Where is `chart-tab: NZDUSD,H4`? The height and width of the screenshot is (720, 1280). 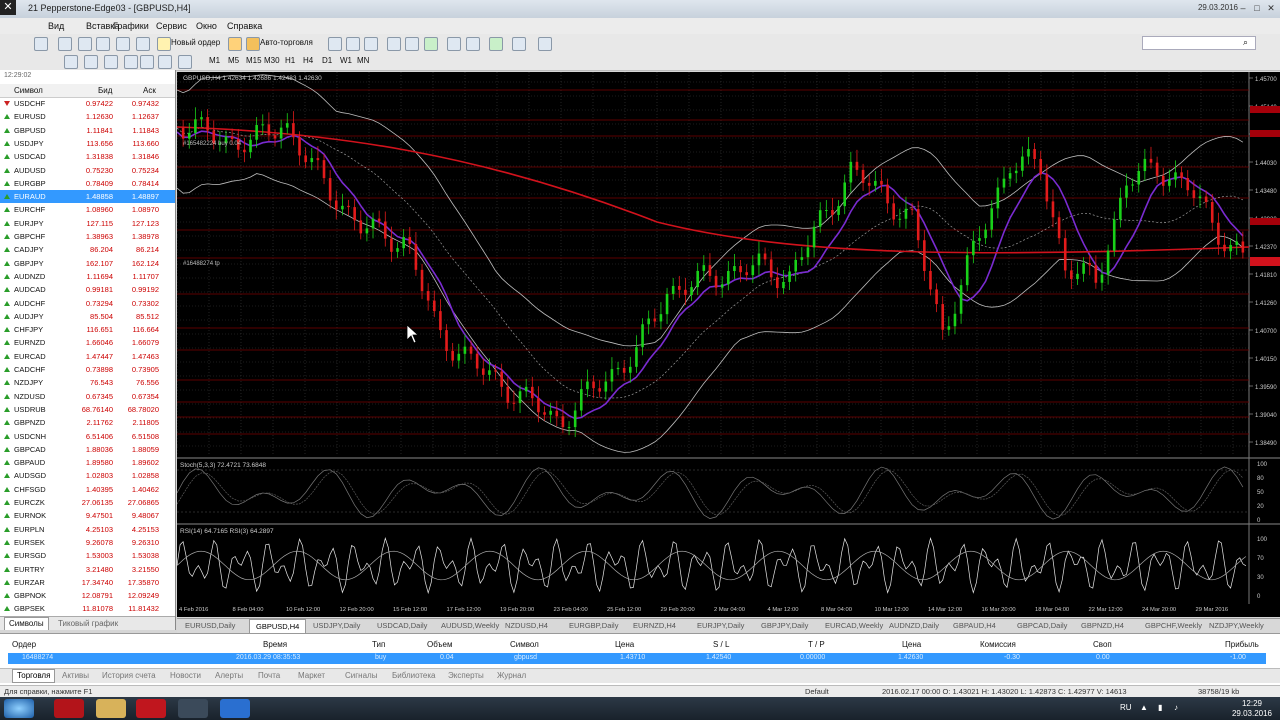
chart-tab: NZDUSD,H4 is located at coordinates (526, 625).